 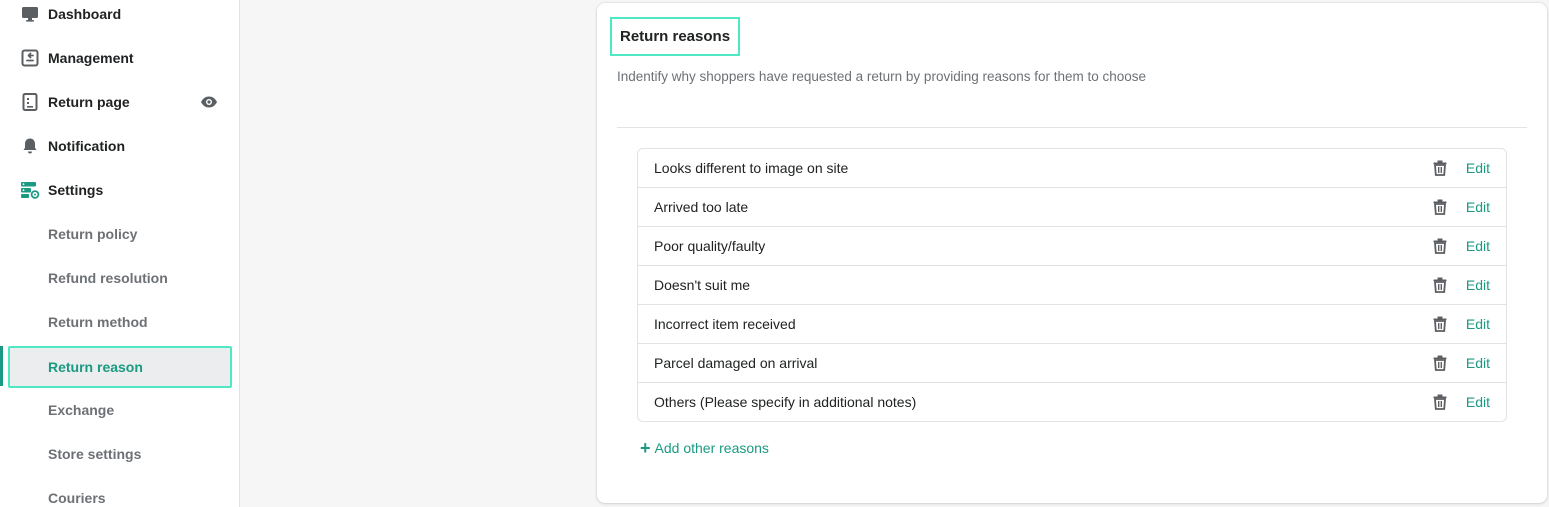 I want to click on divider, so click(x=1072, y=127).